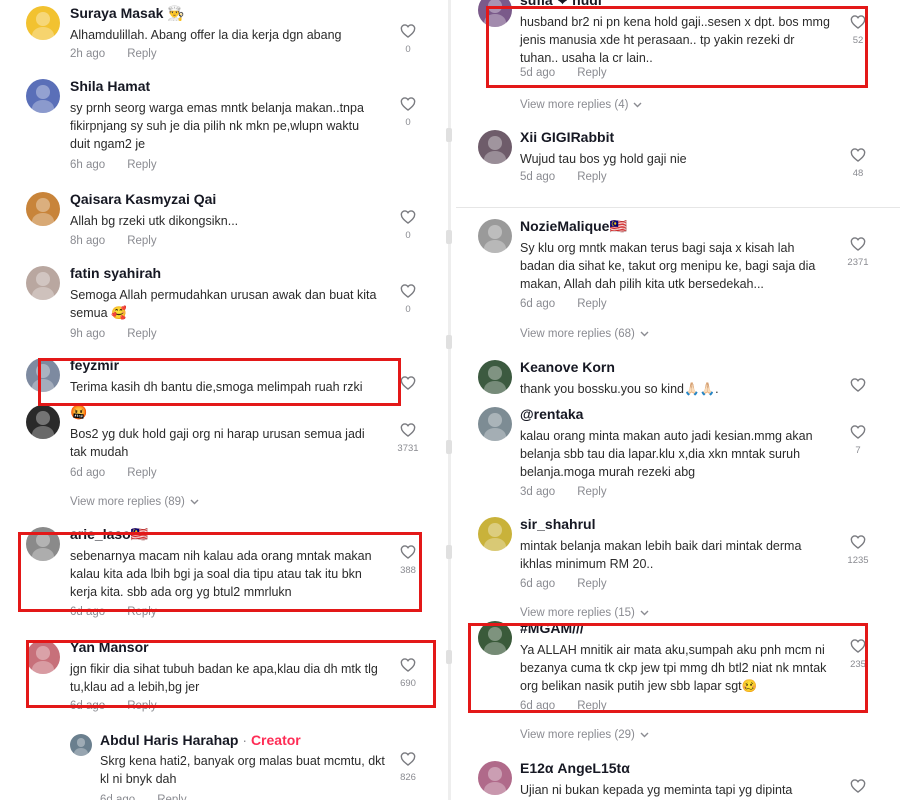 This screenshot has height=800, width=900. Describe the element at coordinates (143, 199) in the screenshot. I see `commenter-name: Qaisara Kasmyzai Qai` at that location.